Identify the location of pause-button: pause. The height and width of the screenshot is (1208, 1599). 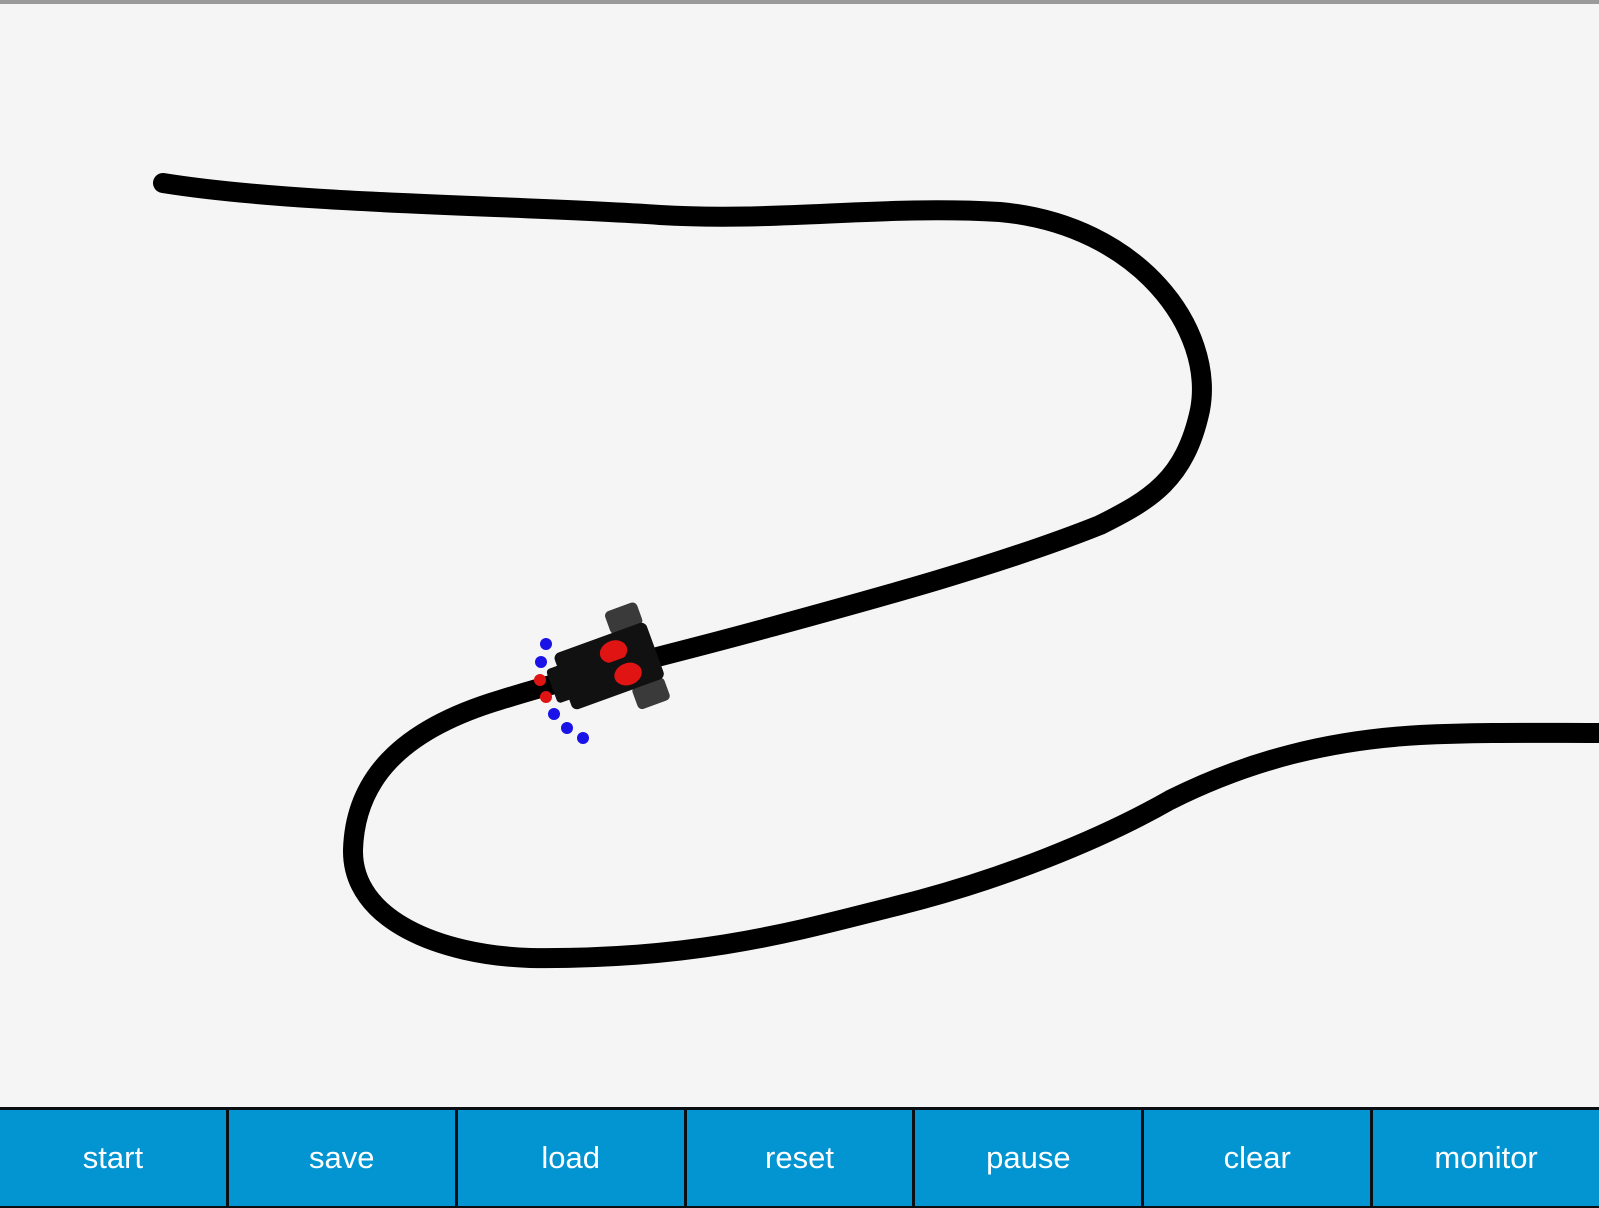
(1028, 1158).